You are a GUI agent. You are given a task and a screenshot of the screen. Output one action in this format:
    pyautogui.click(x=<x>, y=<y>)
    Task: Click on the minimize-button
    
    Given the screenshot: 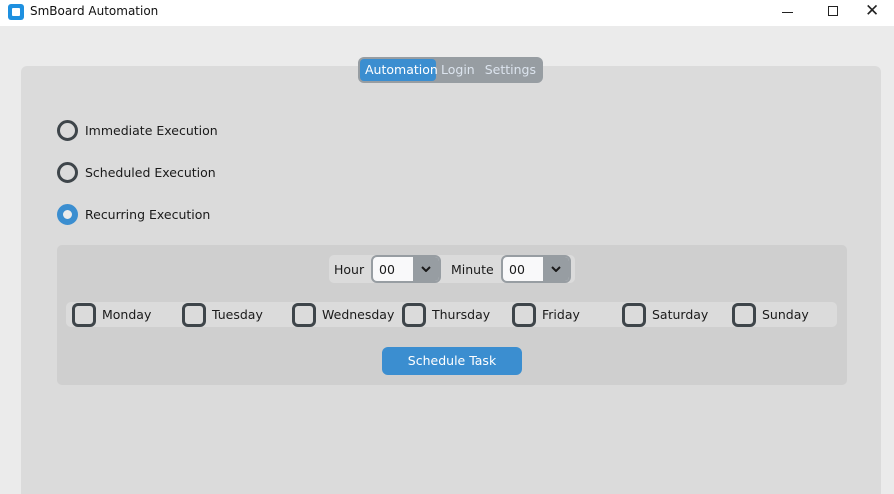 What is the action you would take?
    pyautogui.click(x=787, y=13)
    